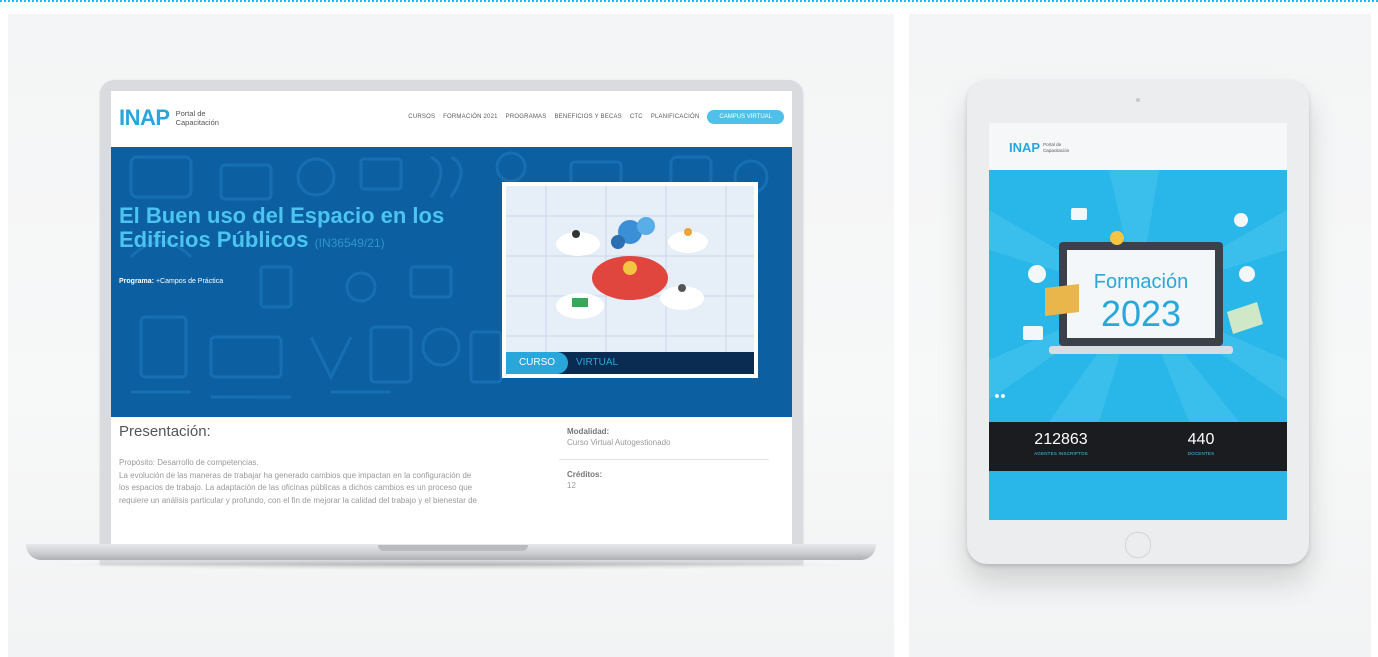 The image size is (1378, 657). I want to click on creditos-value: 12, so click(571, 485).